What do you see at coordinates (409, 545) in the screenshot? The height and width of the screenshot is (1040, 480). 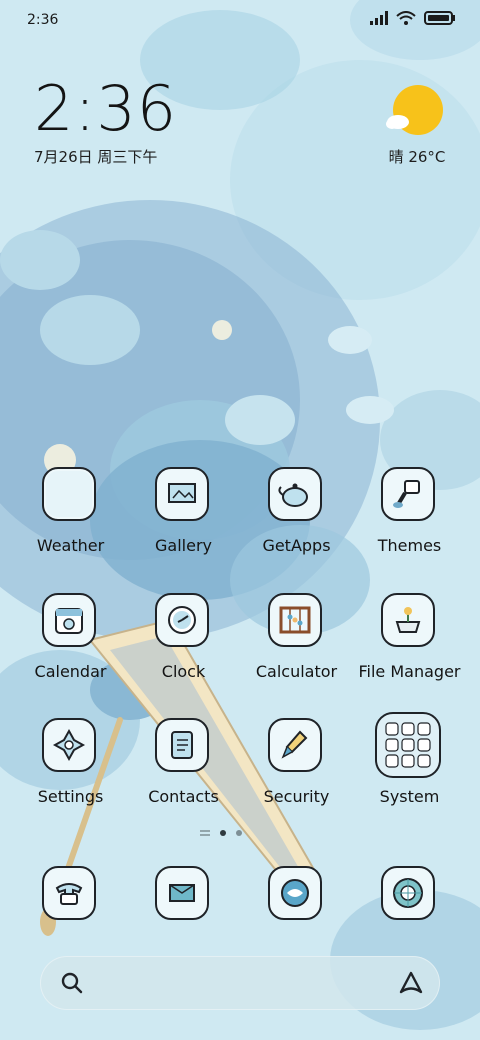 I see `app-label: Themes` at bounding box center [409, 545].